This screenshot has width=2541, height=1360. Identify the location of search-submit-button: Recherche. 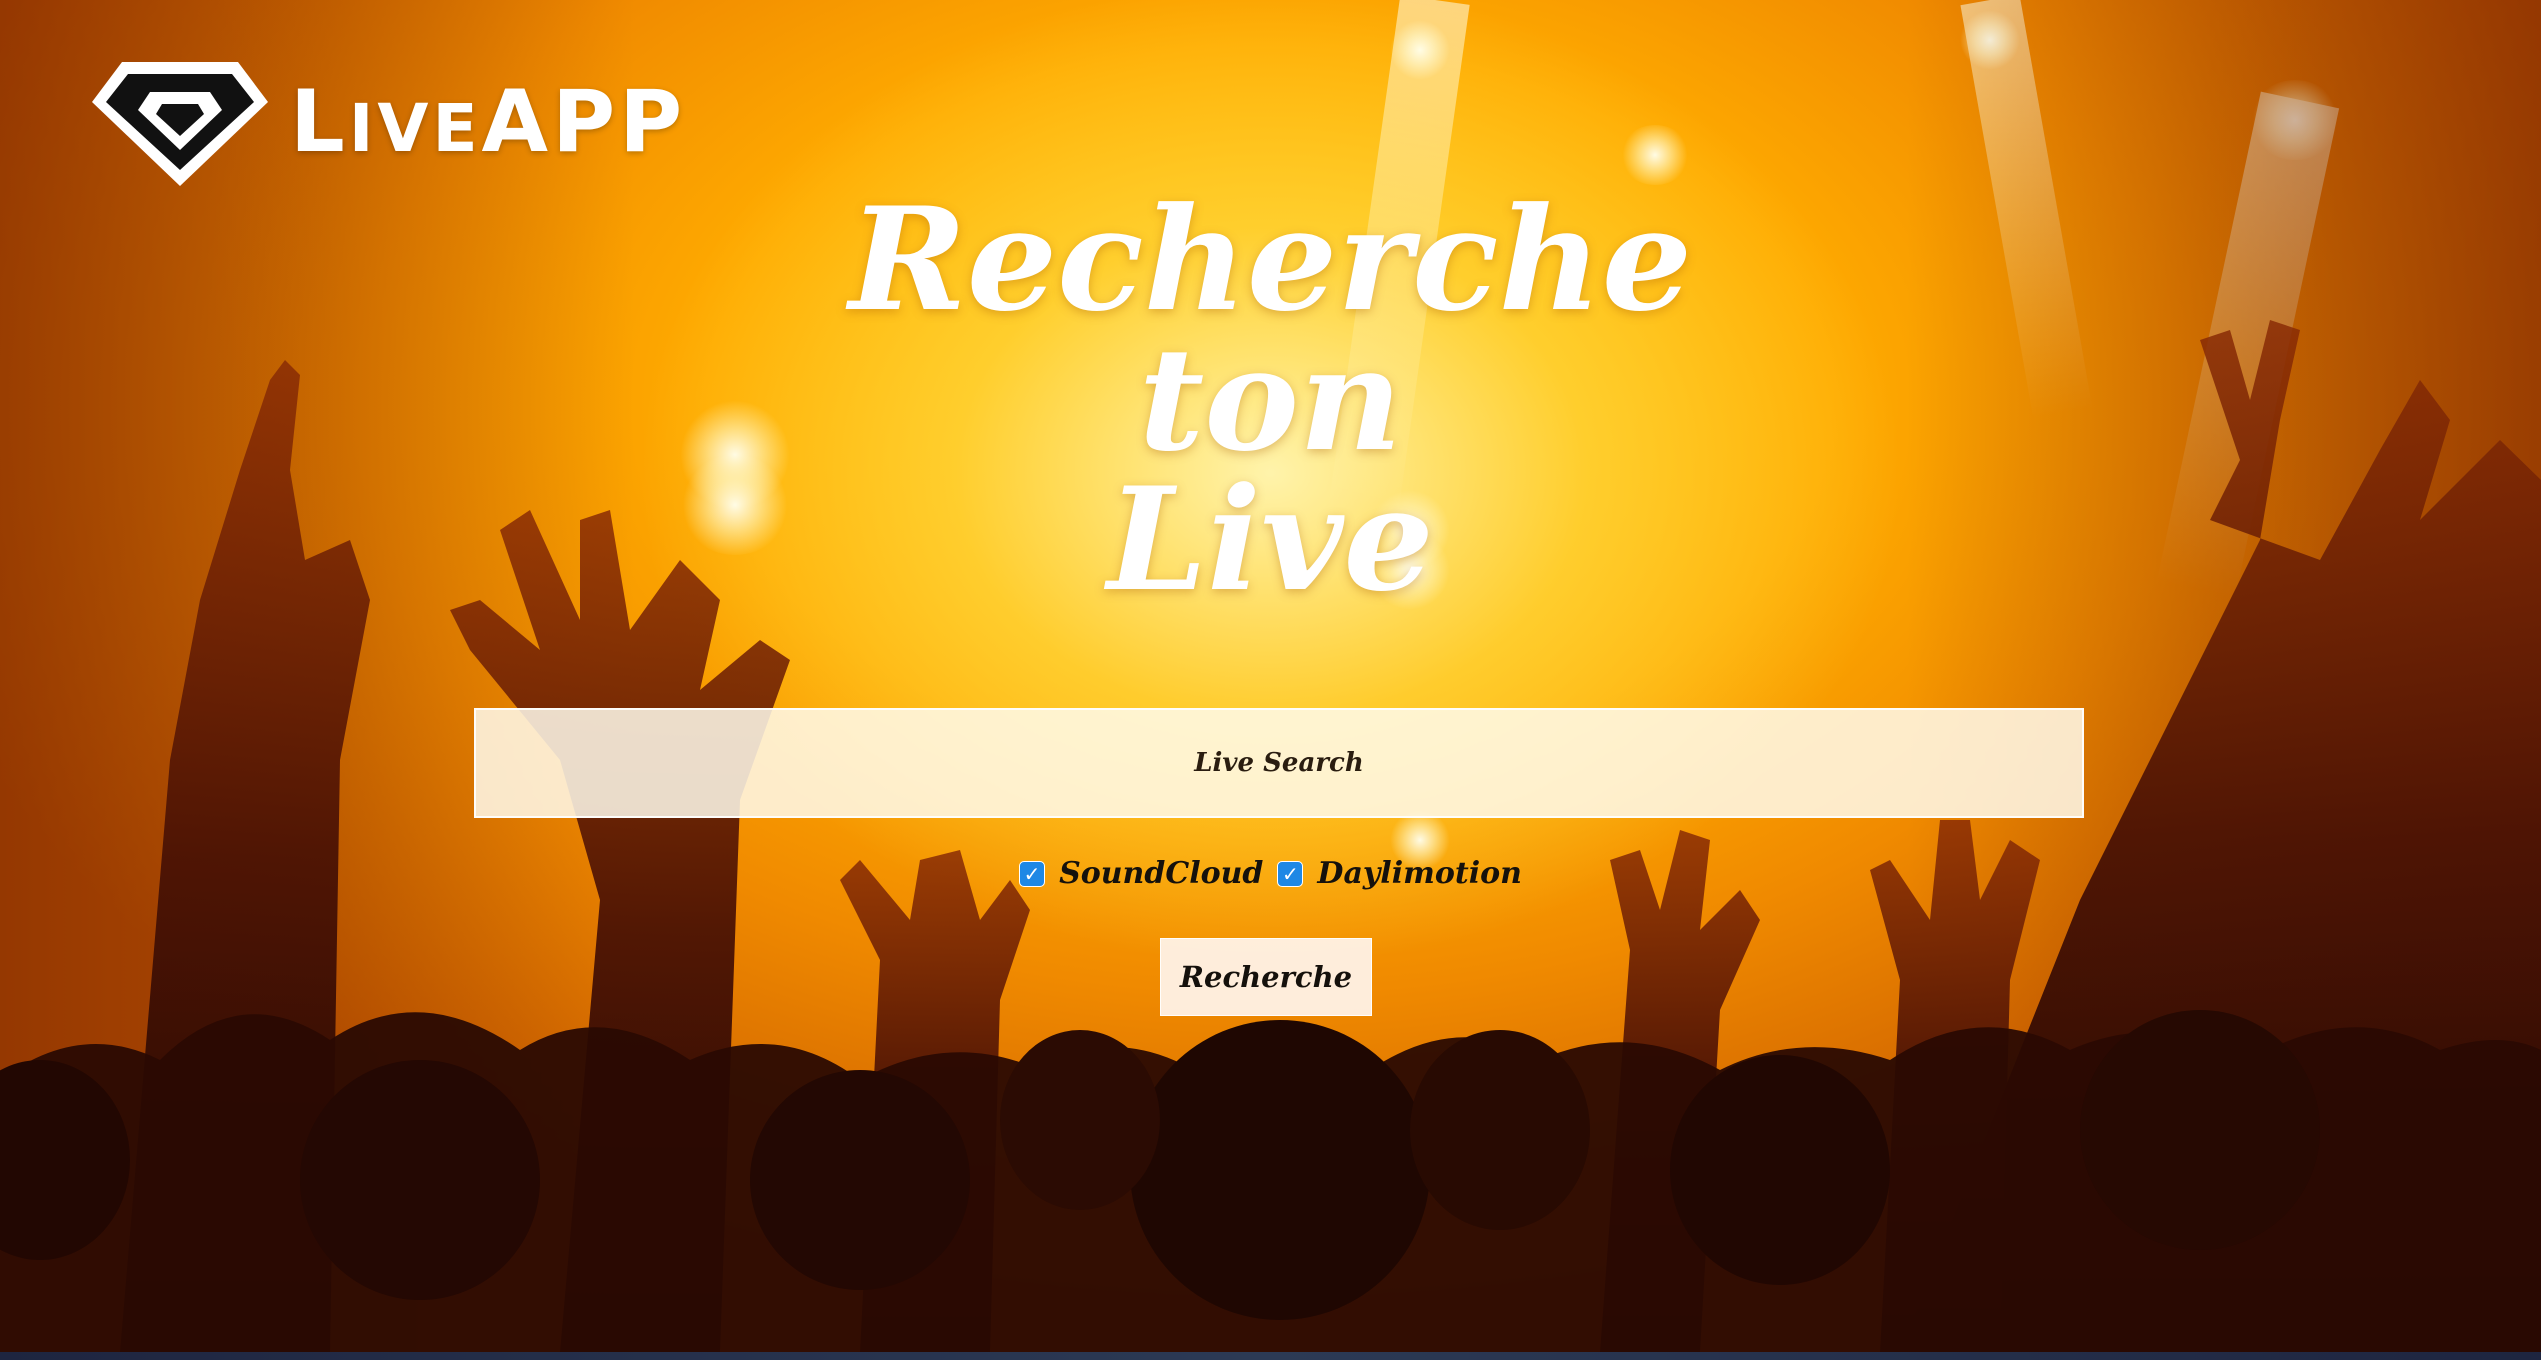
(1266, 977).